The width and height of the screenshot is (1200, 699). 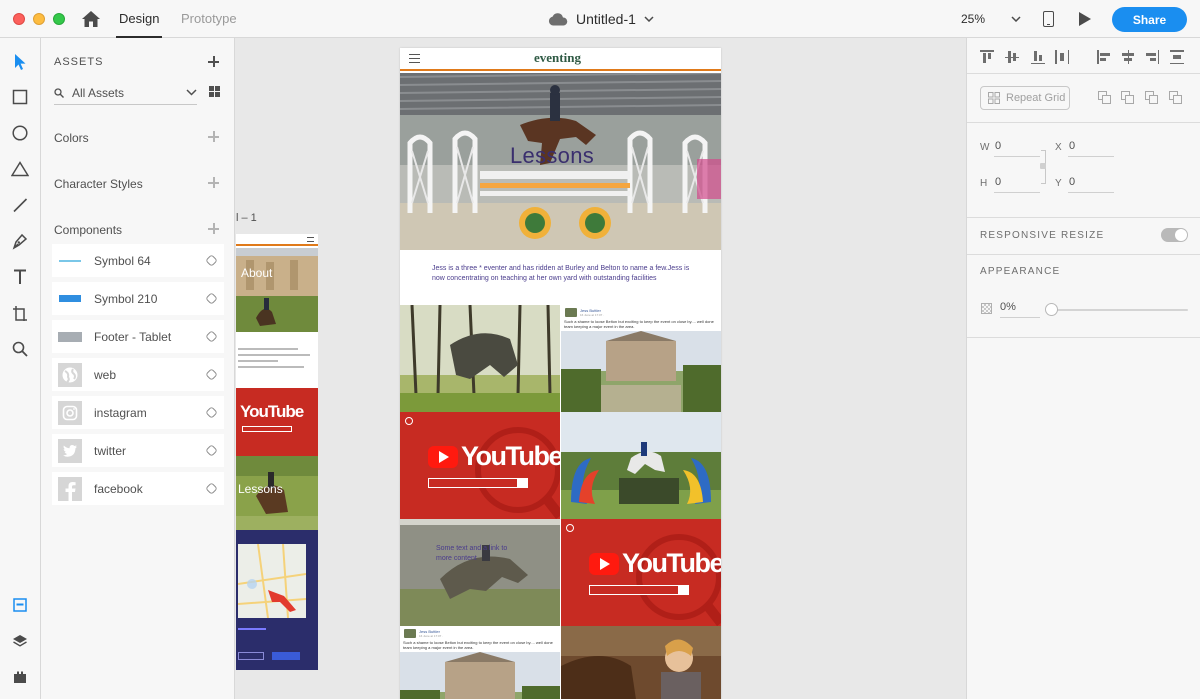 What do you see at coordinates (213, 61) in the screenshot?
I see `add-asset-icon` at bounding box center [213, 61].